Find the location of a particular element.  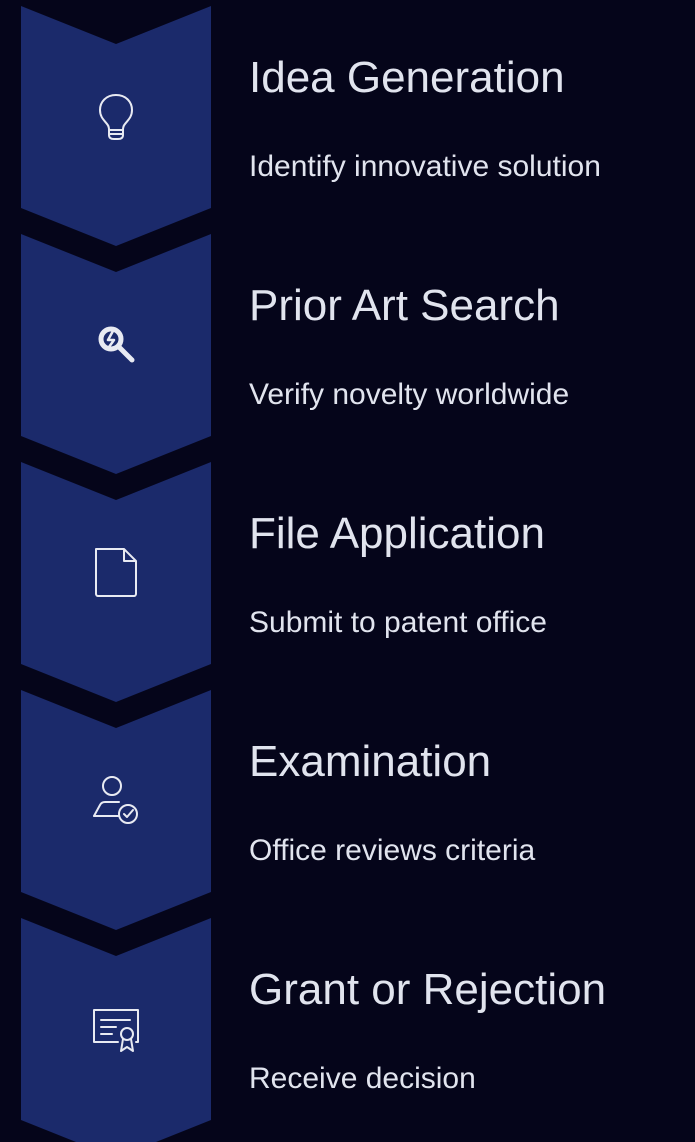

document-icon is located at coordinates (116, 572).